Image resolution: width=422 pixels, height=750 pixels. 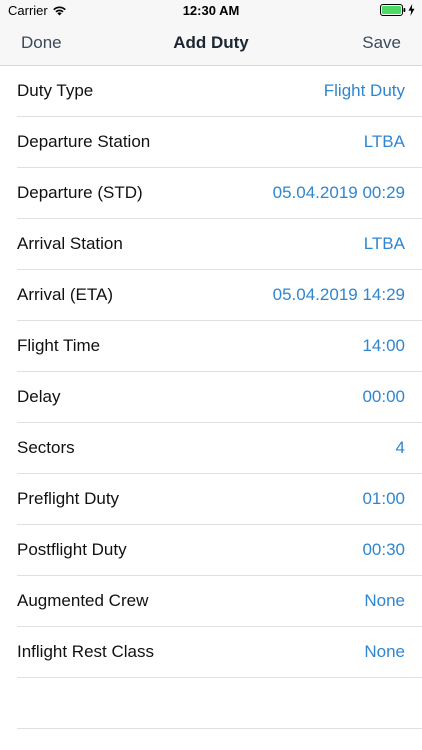 What do you see at coordinates (383, 549) in the screenshot?
I see `row-value: 00:30` at bounding box center [383, 549].